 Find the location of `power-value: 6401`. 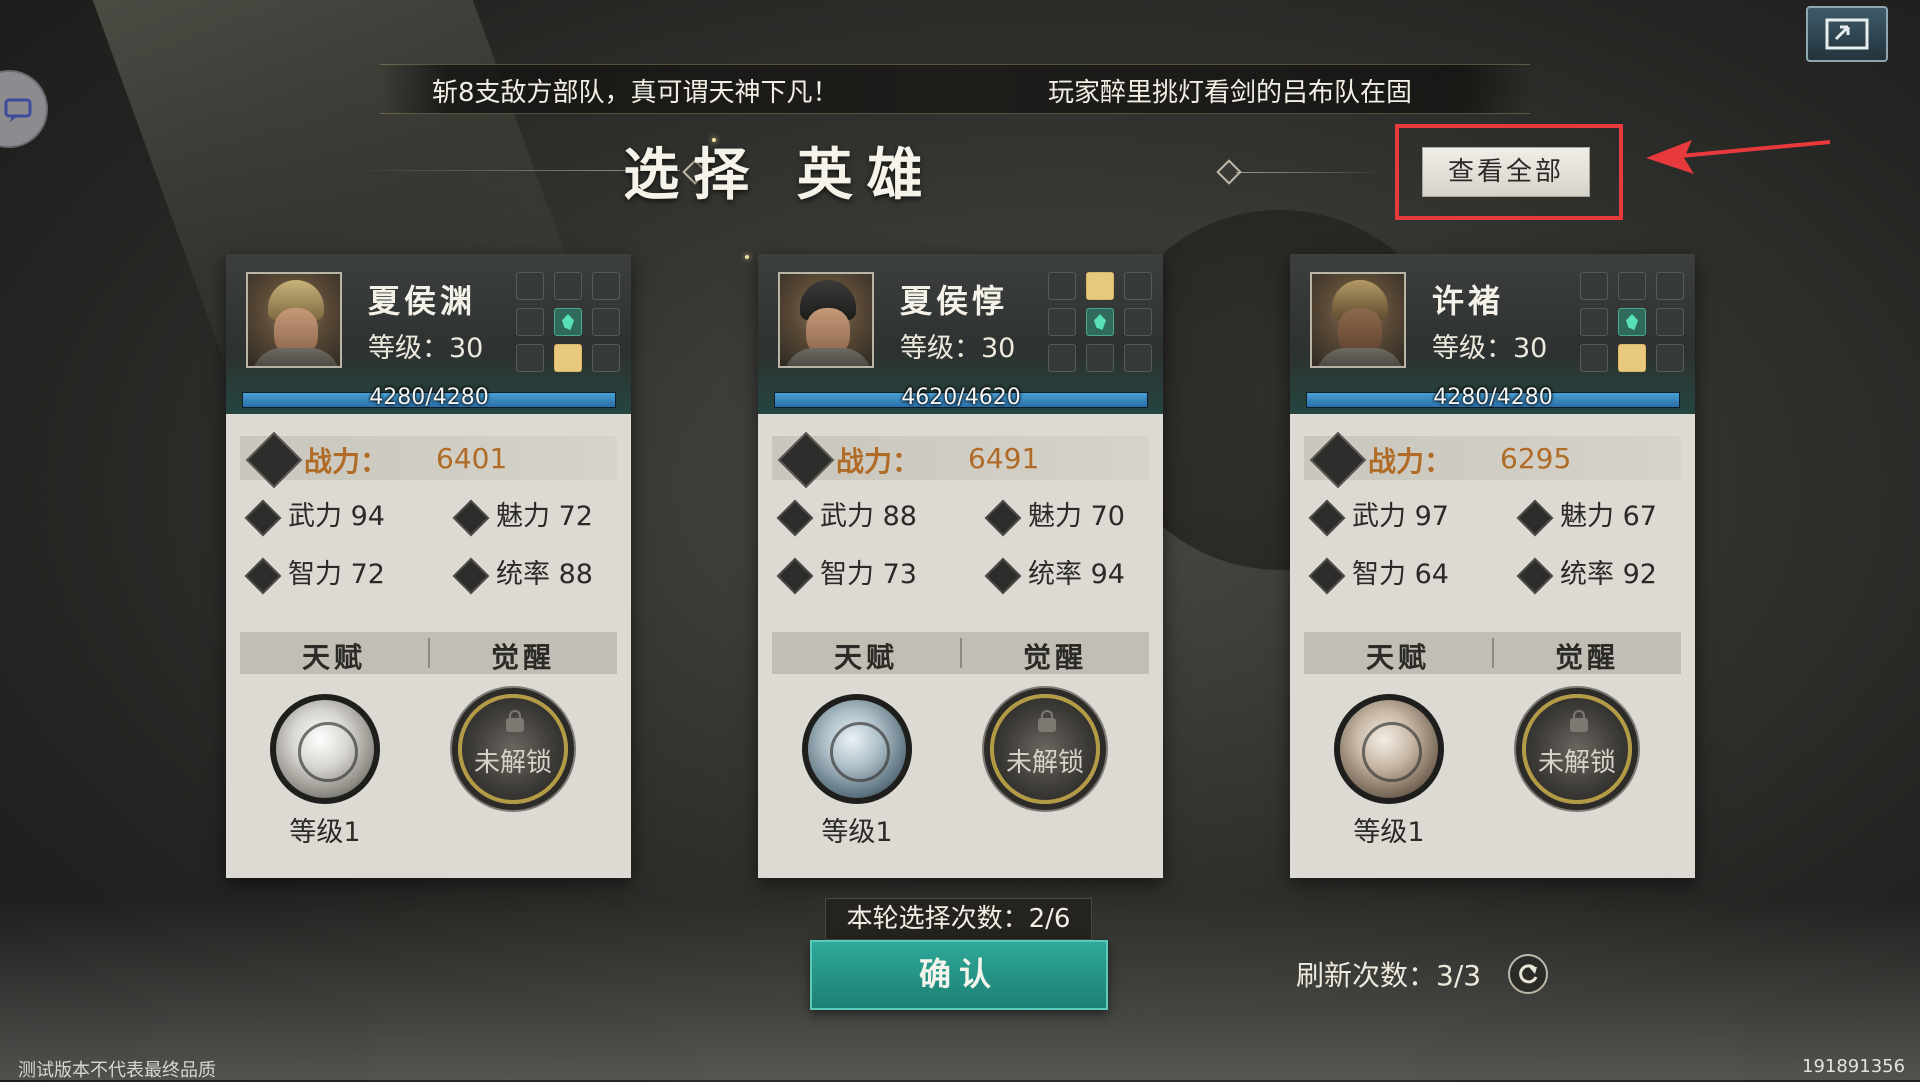

power-value: 6401 is located at coordinates (472, 458).